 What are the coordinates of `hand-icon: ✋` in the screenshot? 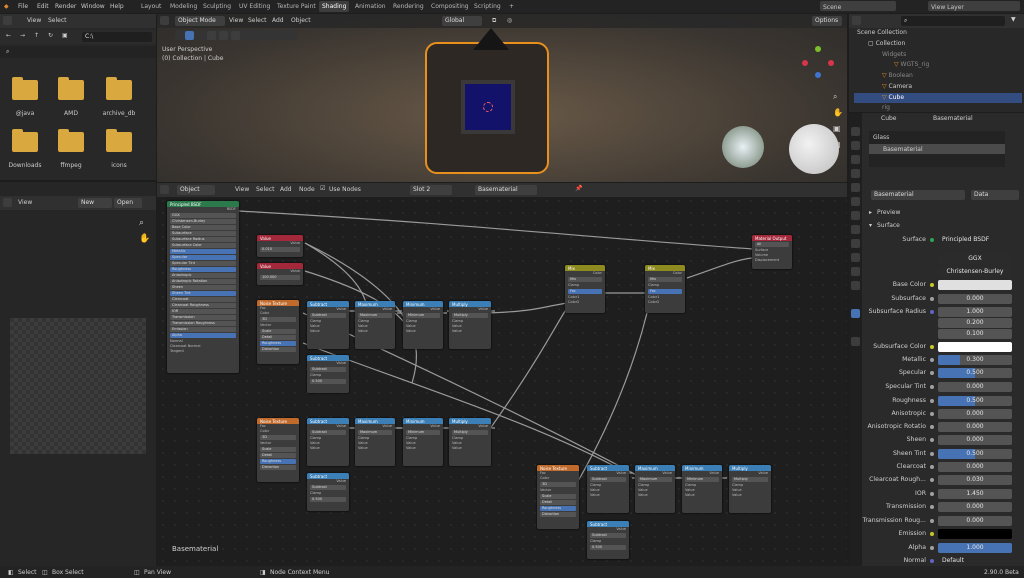 It's located at (144, 239).